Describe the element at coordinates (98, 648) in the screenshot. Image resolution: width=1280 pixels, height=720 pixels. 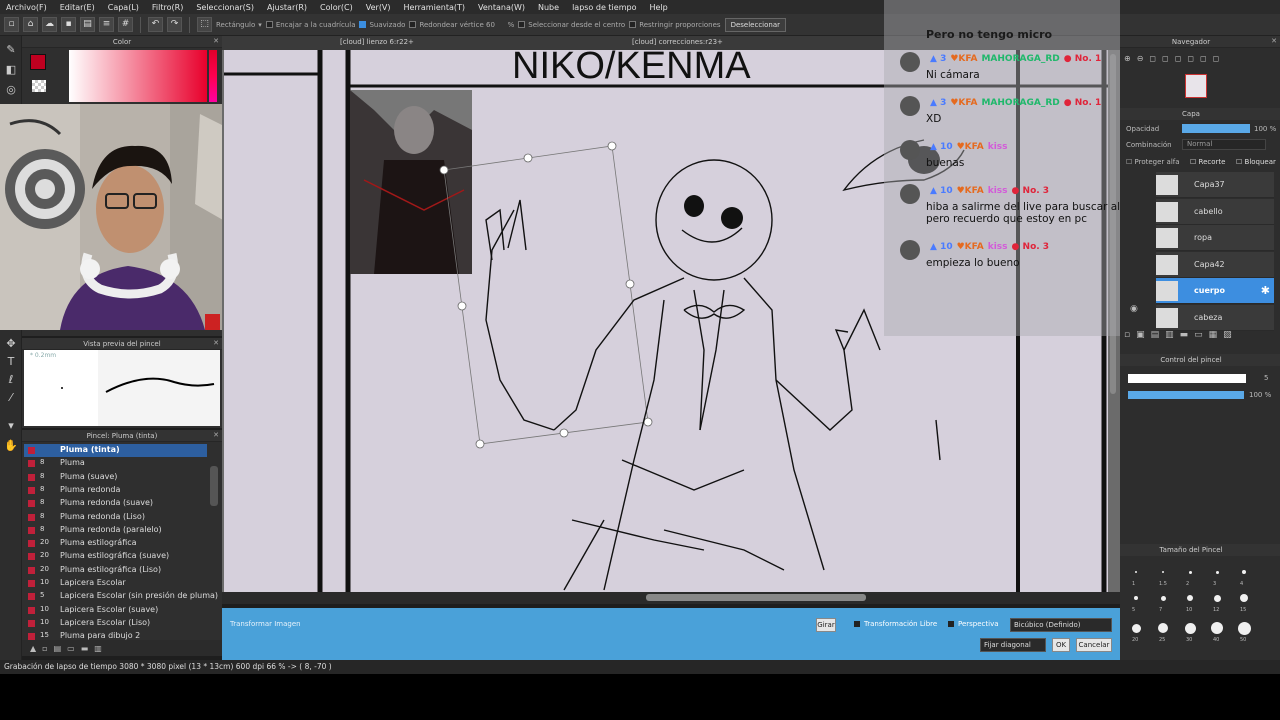
I see `delete-icon: ▥` at that location.